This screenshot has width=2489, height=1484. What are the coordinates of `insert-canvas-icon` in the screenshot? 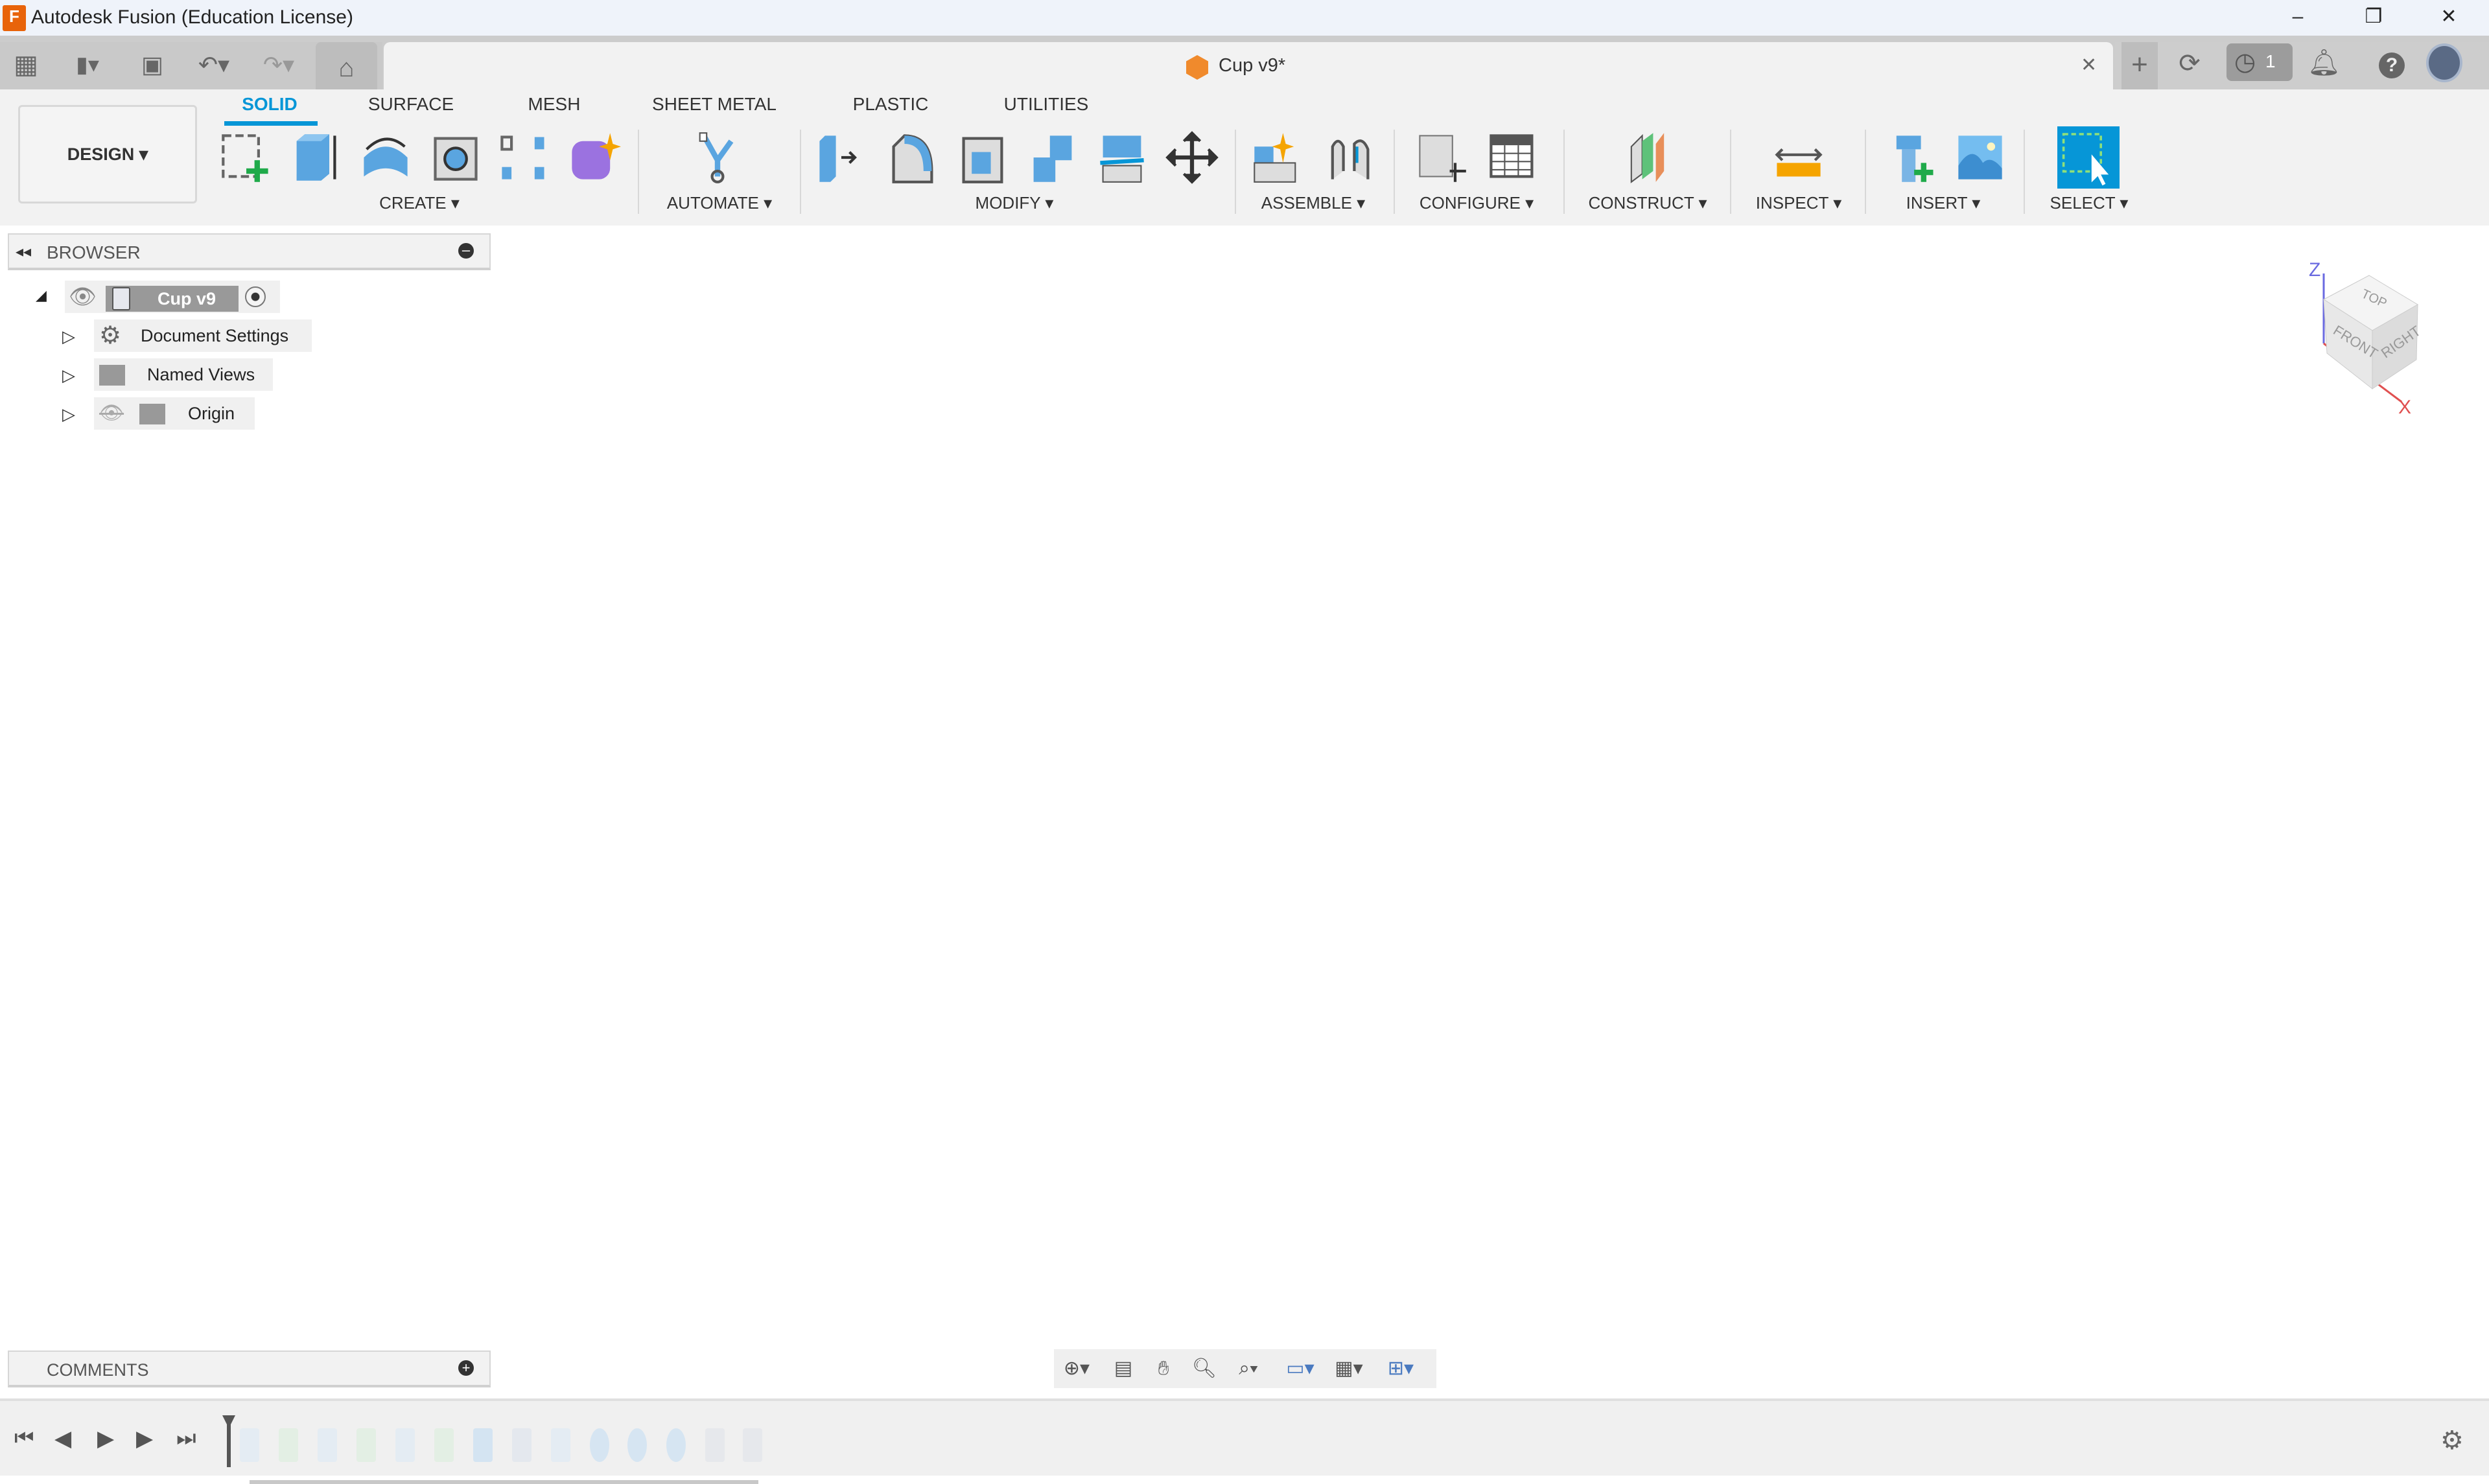 It's located at (1980, 157).